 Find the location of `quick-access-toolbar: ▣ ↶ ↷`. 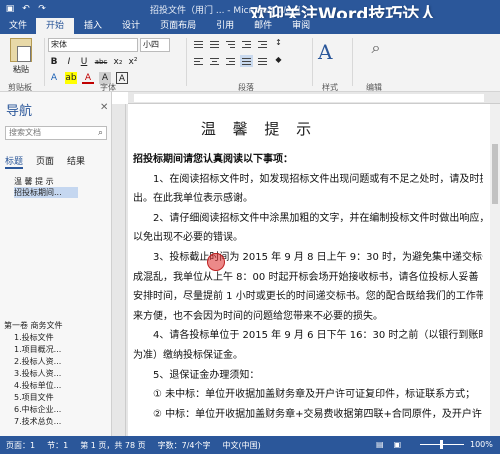

quick-access-toolbar: ▣ ↶ ↷ is located at coordinates (26, 9).